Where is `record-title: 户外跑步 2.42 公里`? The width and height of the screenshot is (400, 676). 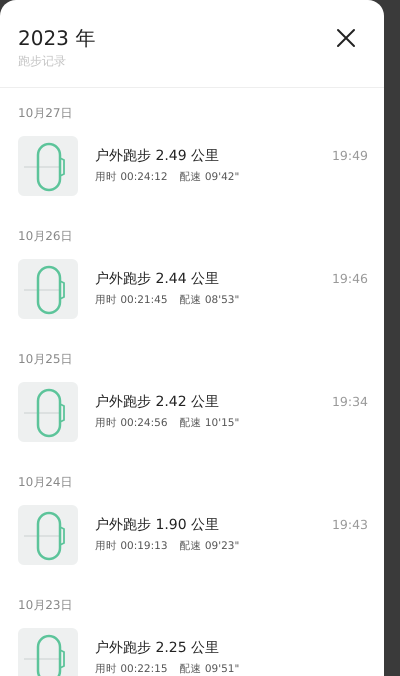
record-title: 户外跑步 2.42 公里 is located at coordinates (157, 402).